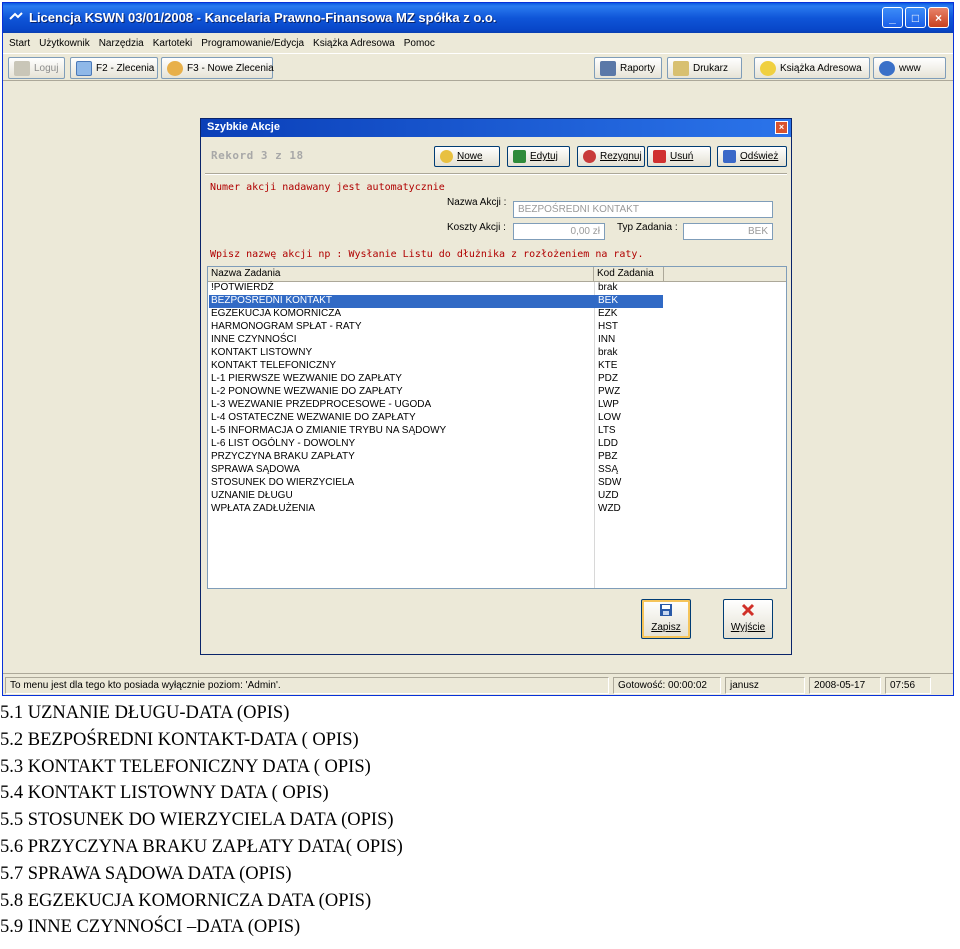  Describe the element at coordinates (329, 430) in the screenshot. I see `cell-nazwa-zadania: L-5 INFORMACJA O ZMIANIE TRYBU NA SĄDOWY` at that location.